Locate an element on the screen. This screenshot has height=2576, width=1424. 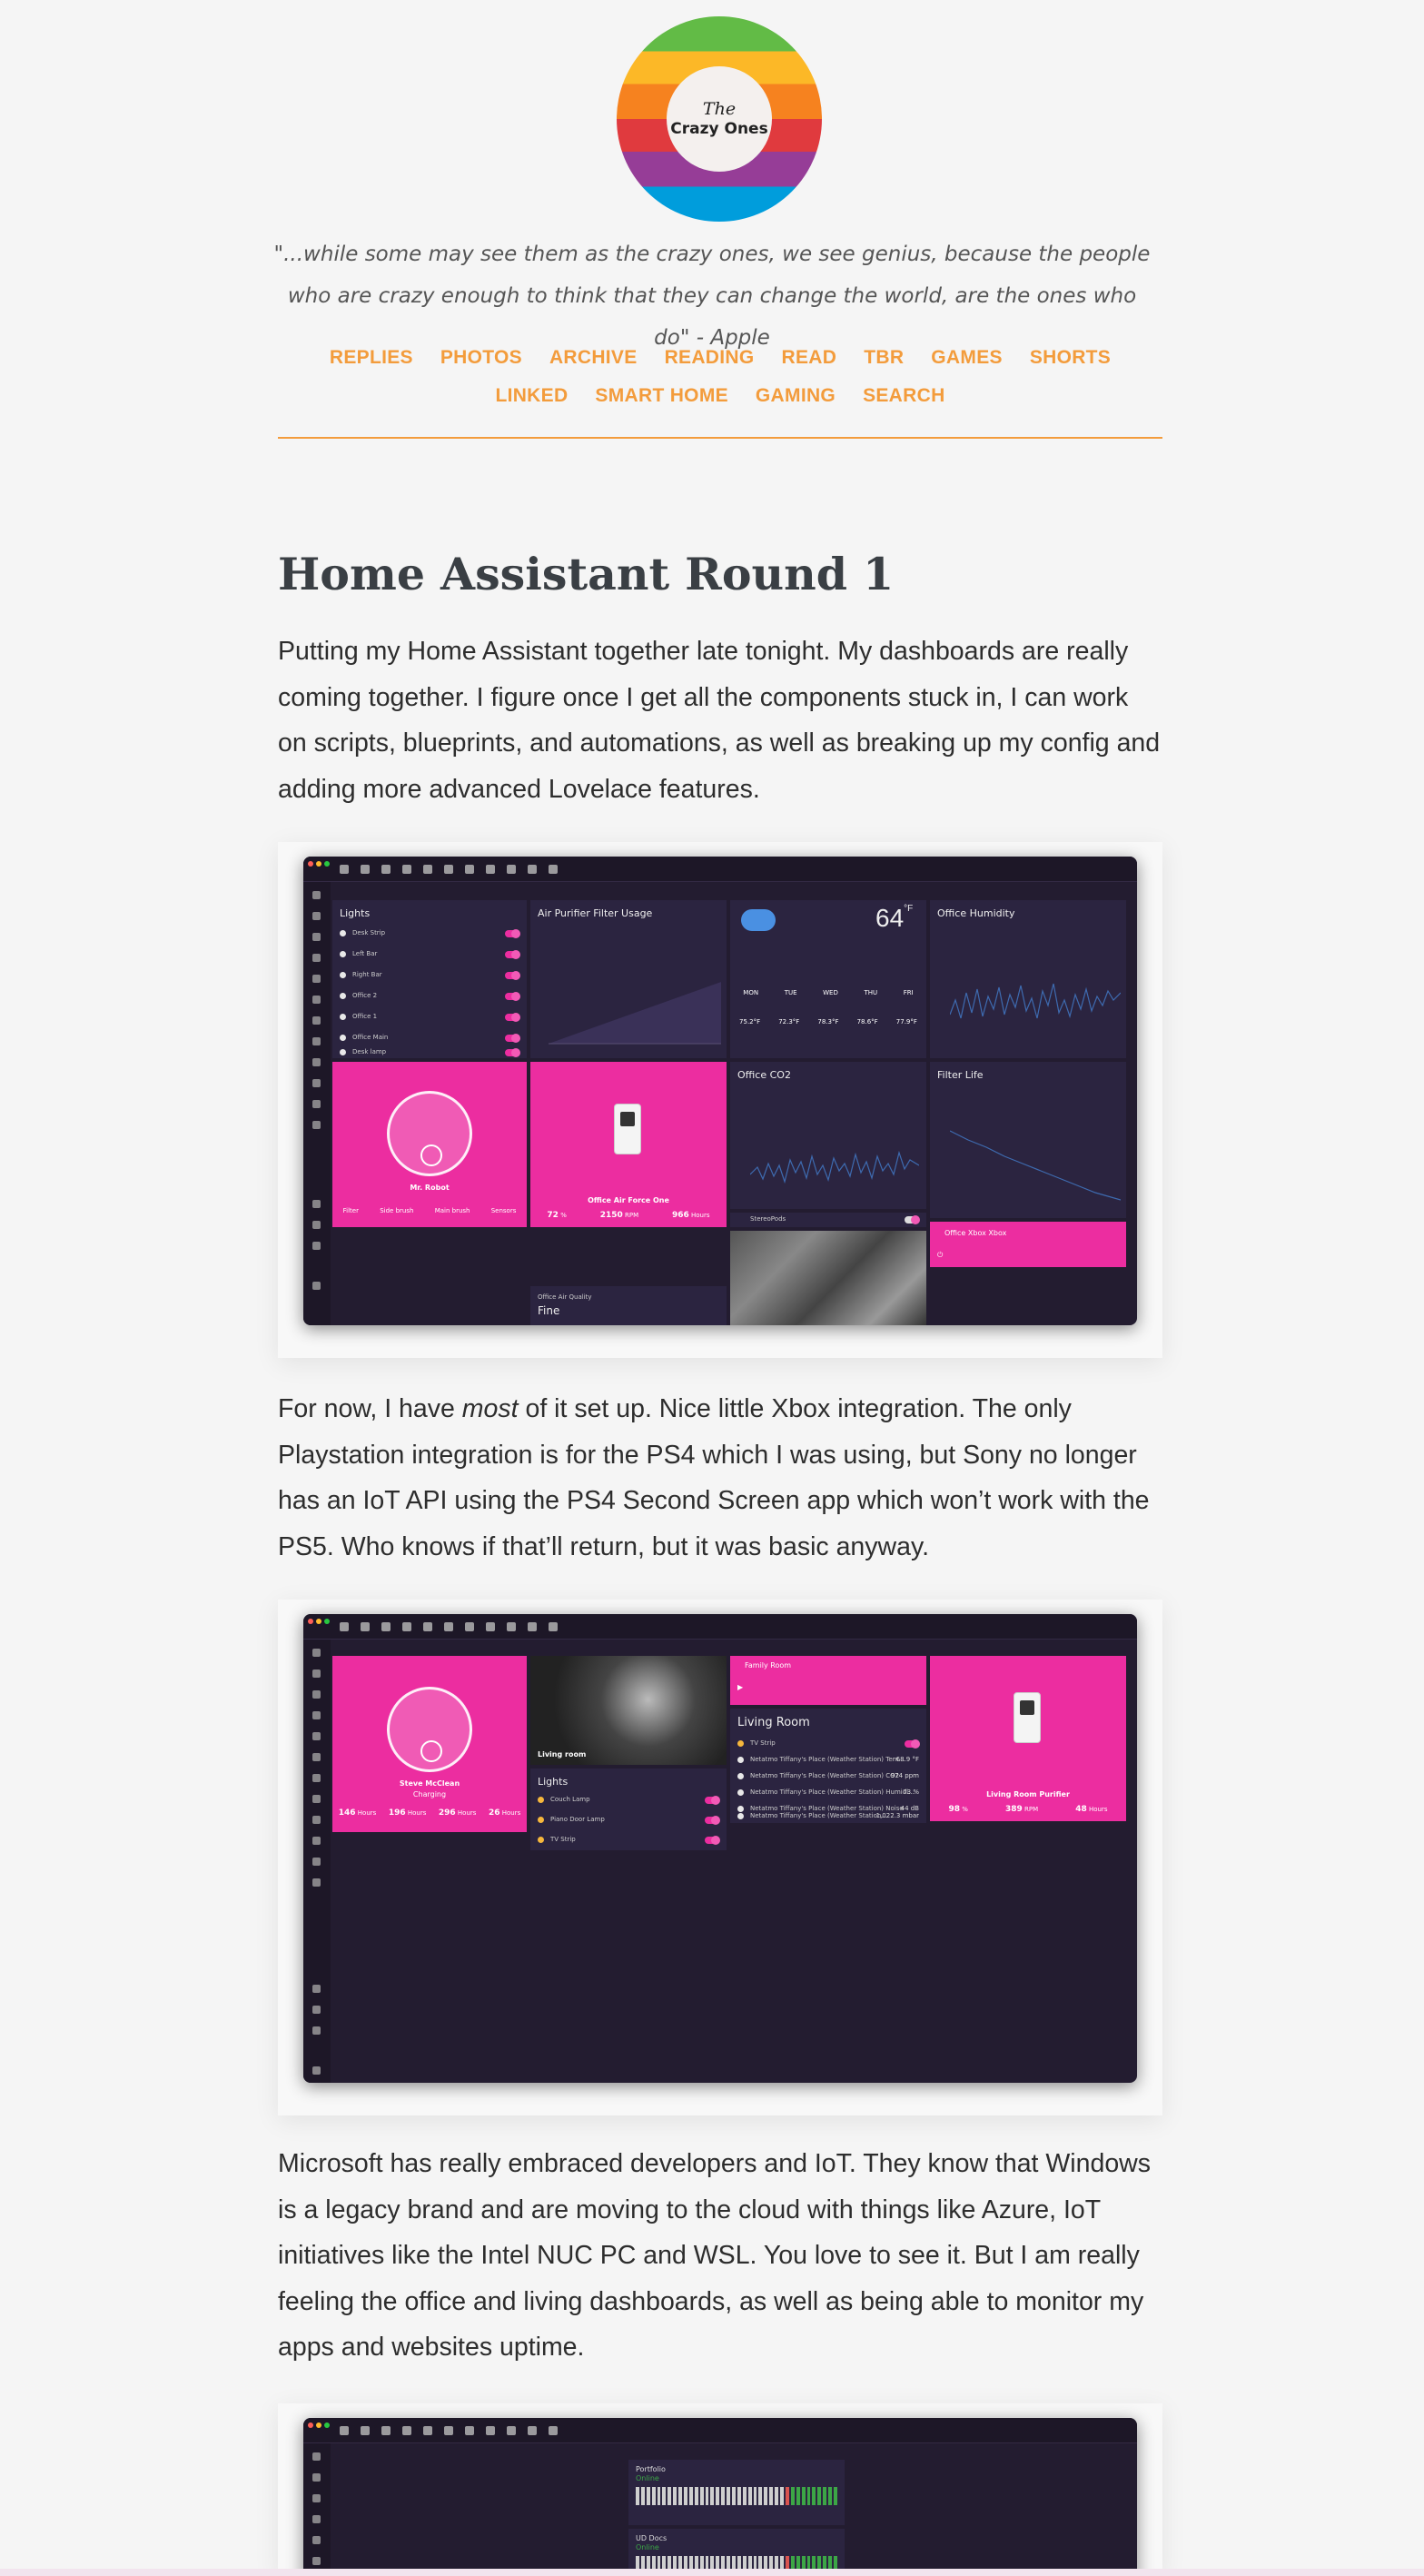
play-icon: ▶ is located at coordinates (740, 1687).